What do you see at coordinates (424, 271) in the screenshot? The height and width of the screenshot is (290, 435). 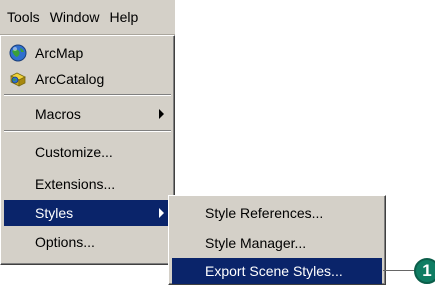 I see `step-callout-badge: 1` at bounding box center [424, 271].